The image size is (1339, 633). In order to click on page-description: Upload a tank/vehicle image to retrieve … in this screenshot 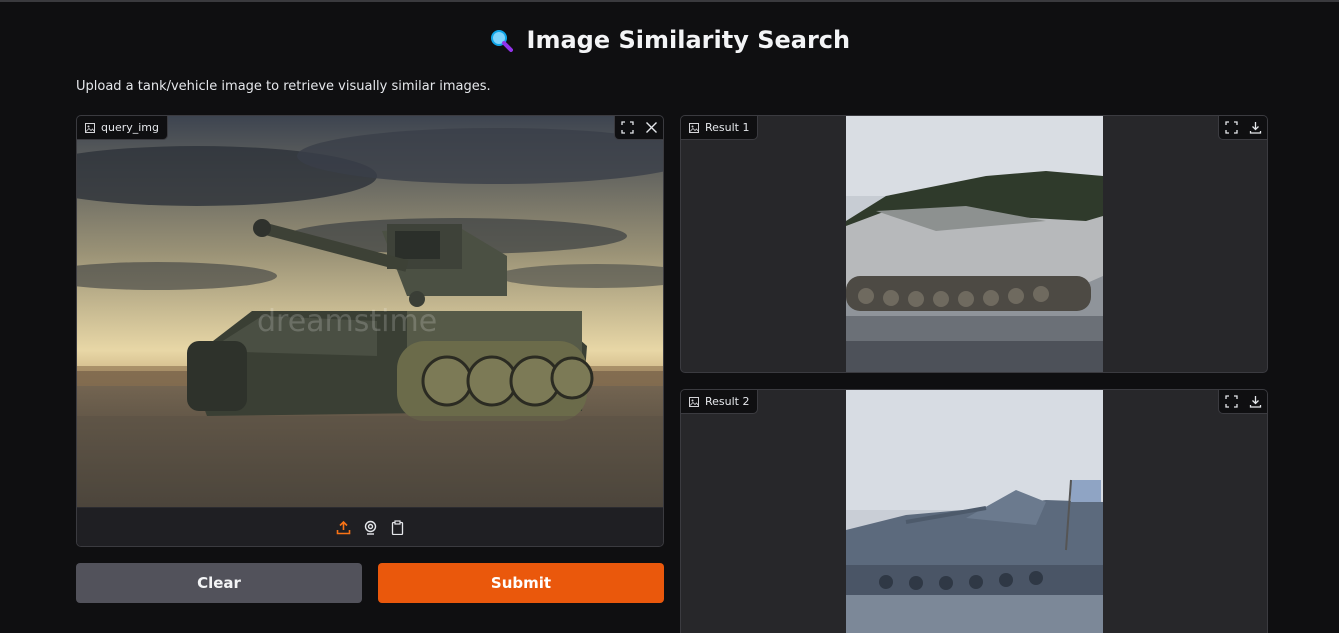, I will do `click(283, 86)`.